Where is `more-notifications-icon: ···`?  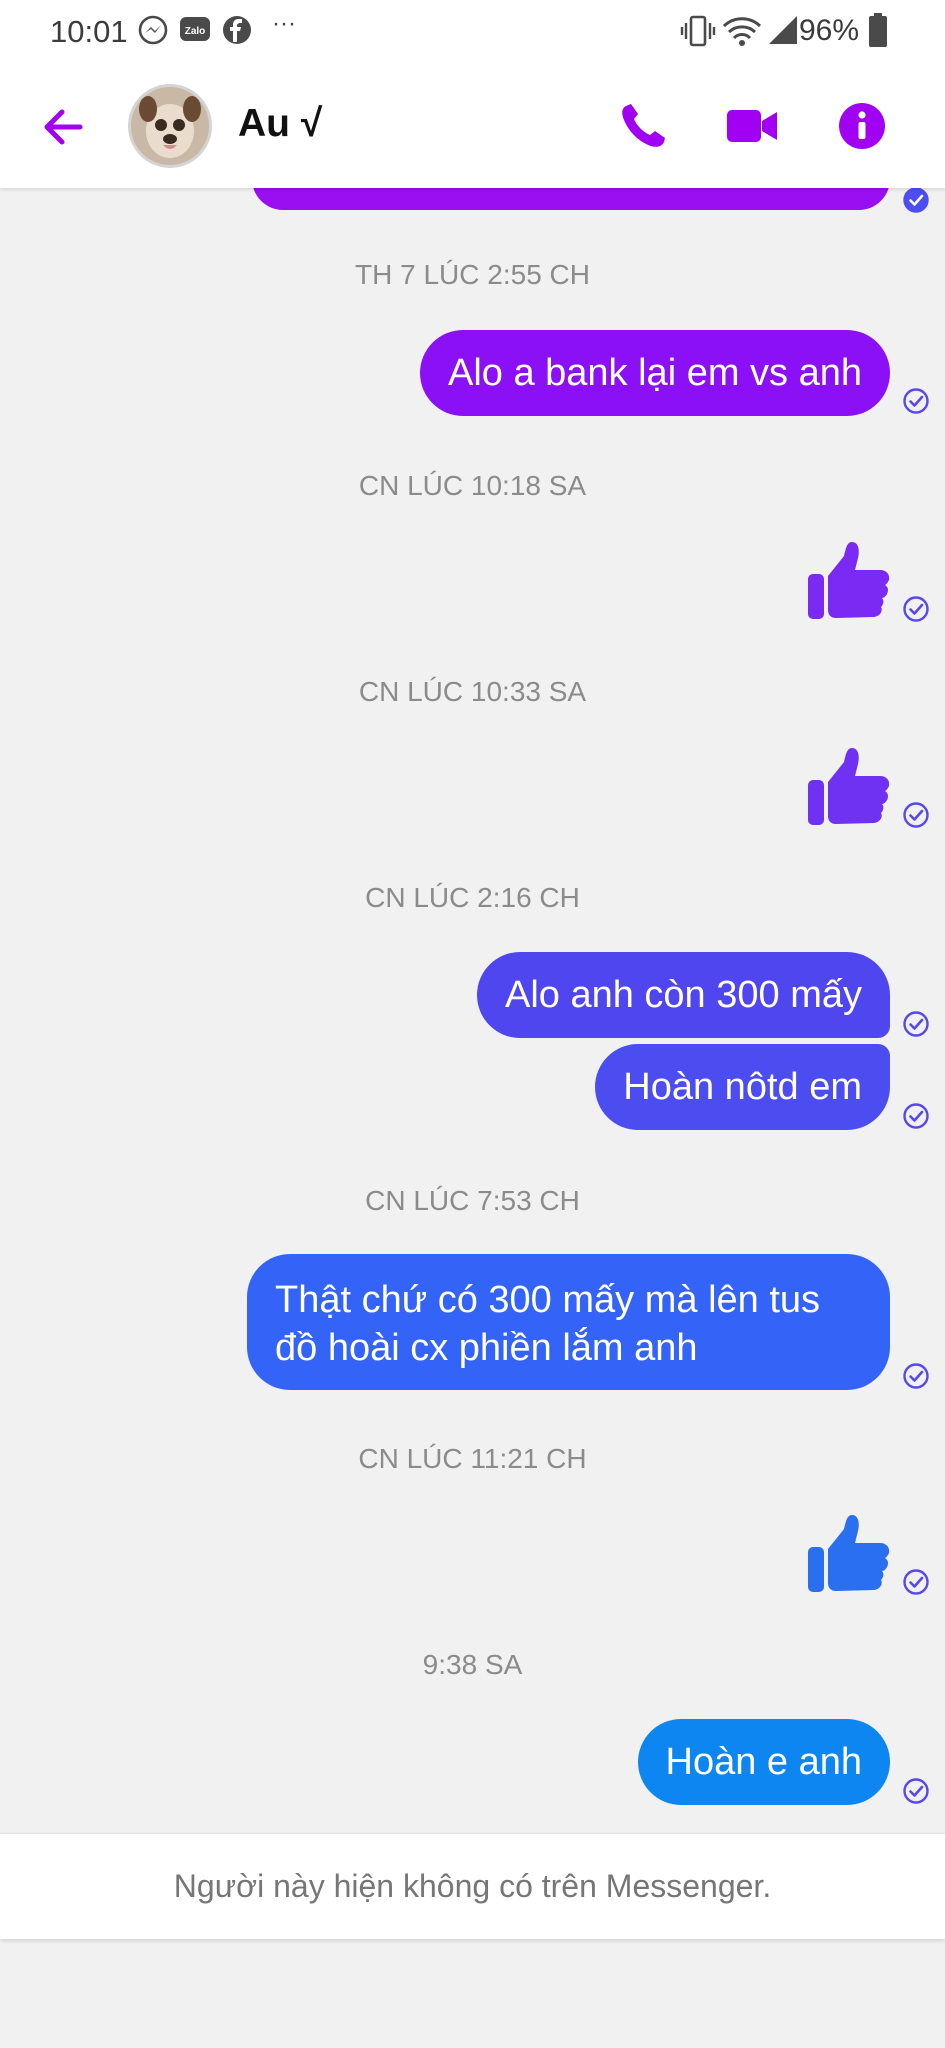 more-notifications-icon: ··· is located at coordinates (284, 23).